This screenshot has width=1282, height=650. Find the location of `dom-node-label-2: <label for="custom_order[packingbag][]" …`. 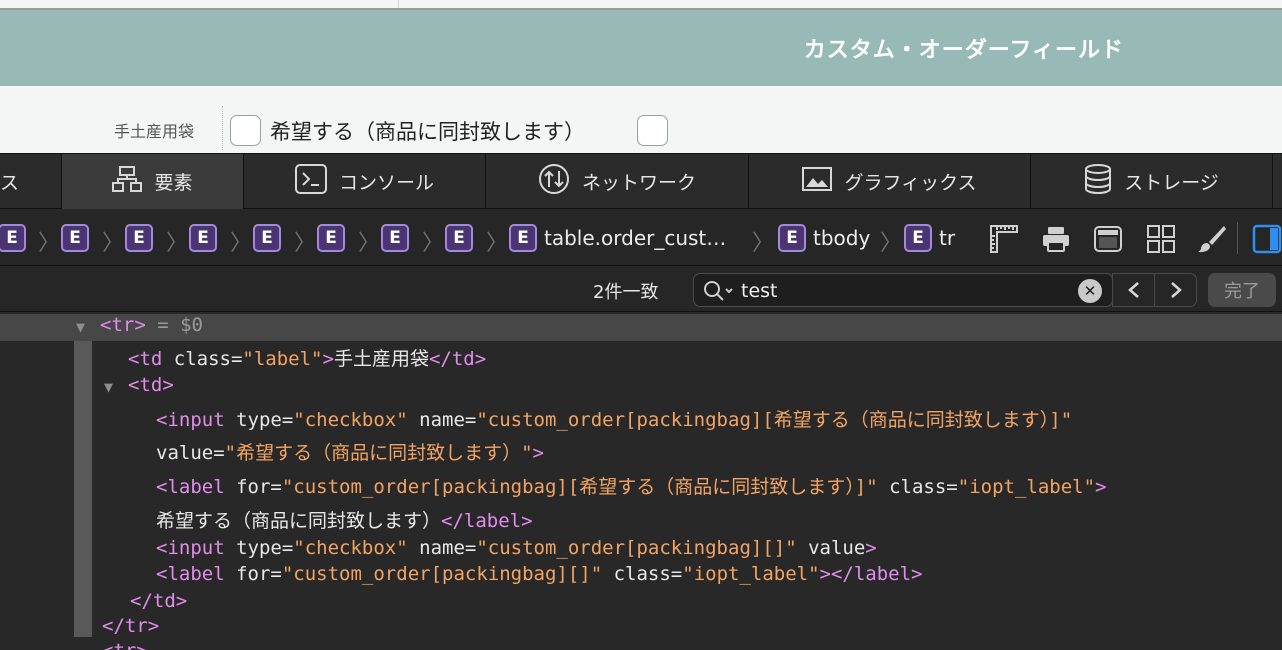

dom-node-label-2: <label for="custom_order[packingbag][]" … is located at coordinates (539, 574).